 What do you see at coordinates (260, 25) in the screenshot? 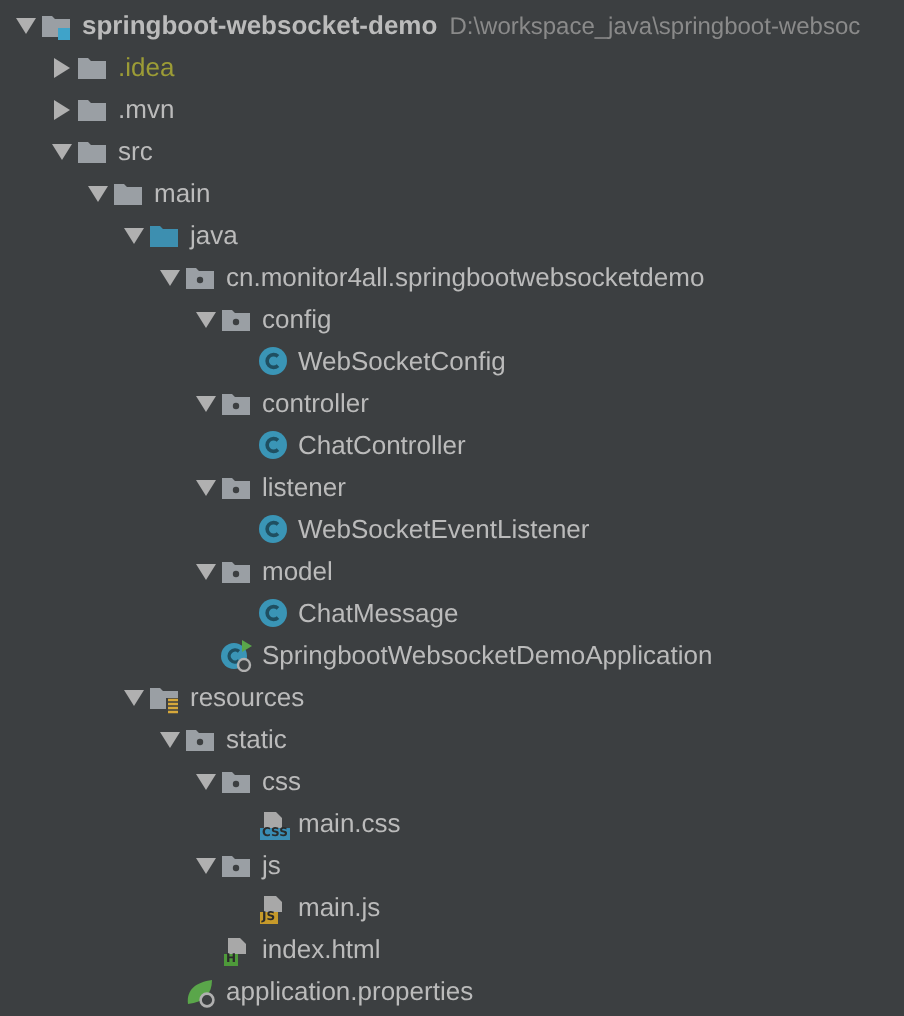
I see `tree-item-label: springboot-websocket-demo` at bounding box center [260, 25].